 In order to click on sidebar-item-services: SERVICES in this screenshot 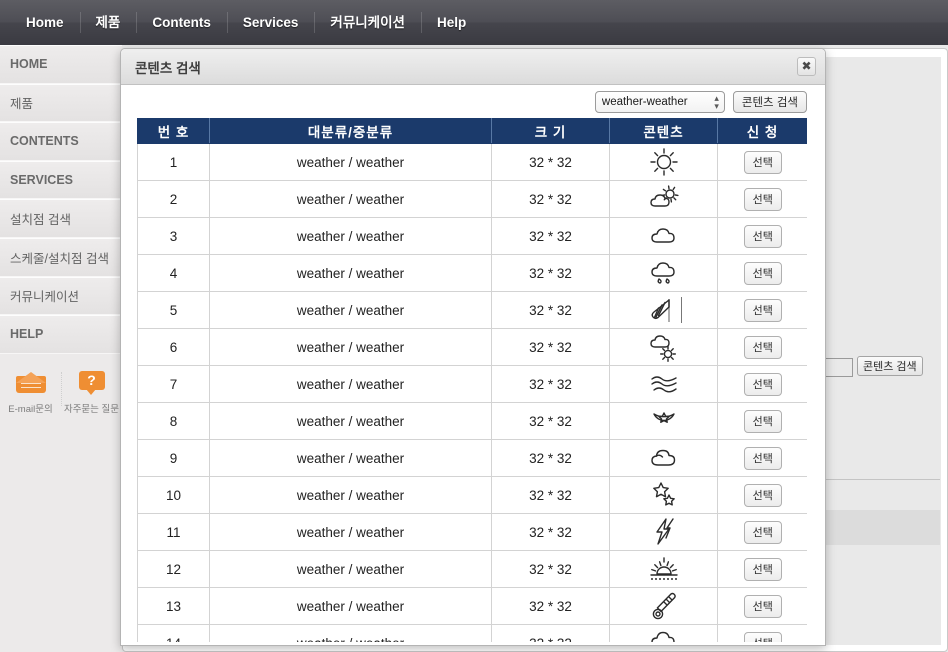, I will do `click(61, 180)`.